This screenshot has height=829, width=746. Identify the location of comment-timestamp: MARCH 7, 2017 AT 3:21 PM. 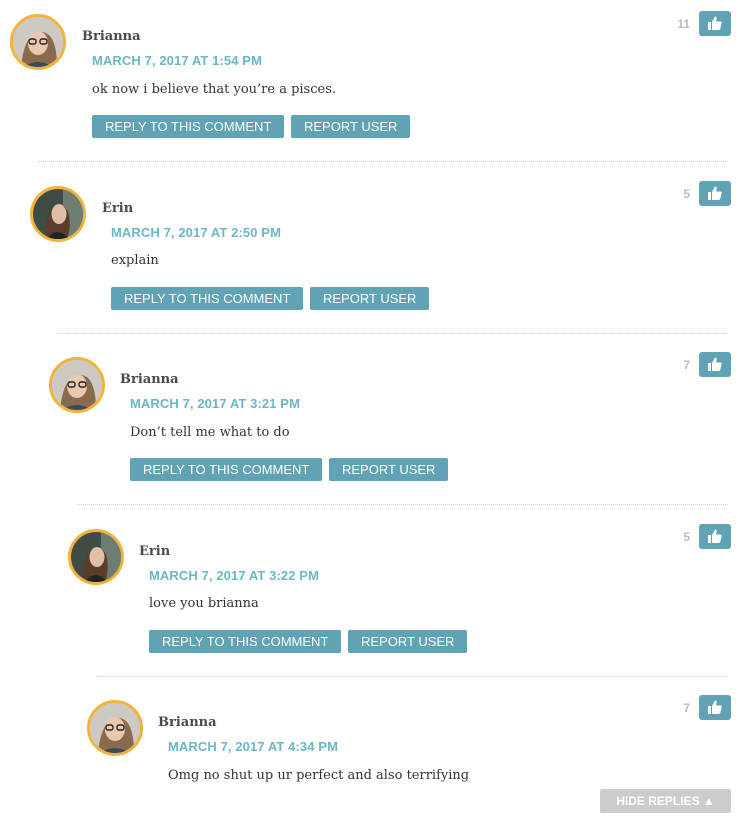
(215, 403).